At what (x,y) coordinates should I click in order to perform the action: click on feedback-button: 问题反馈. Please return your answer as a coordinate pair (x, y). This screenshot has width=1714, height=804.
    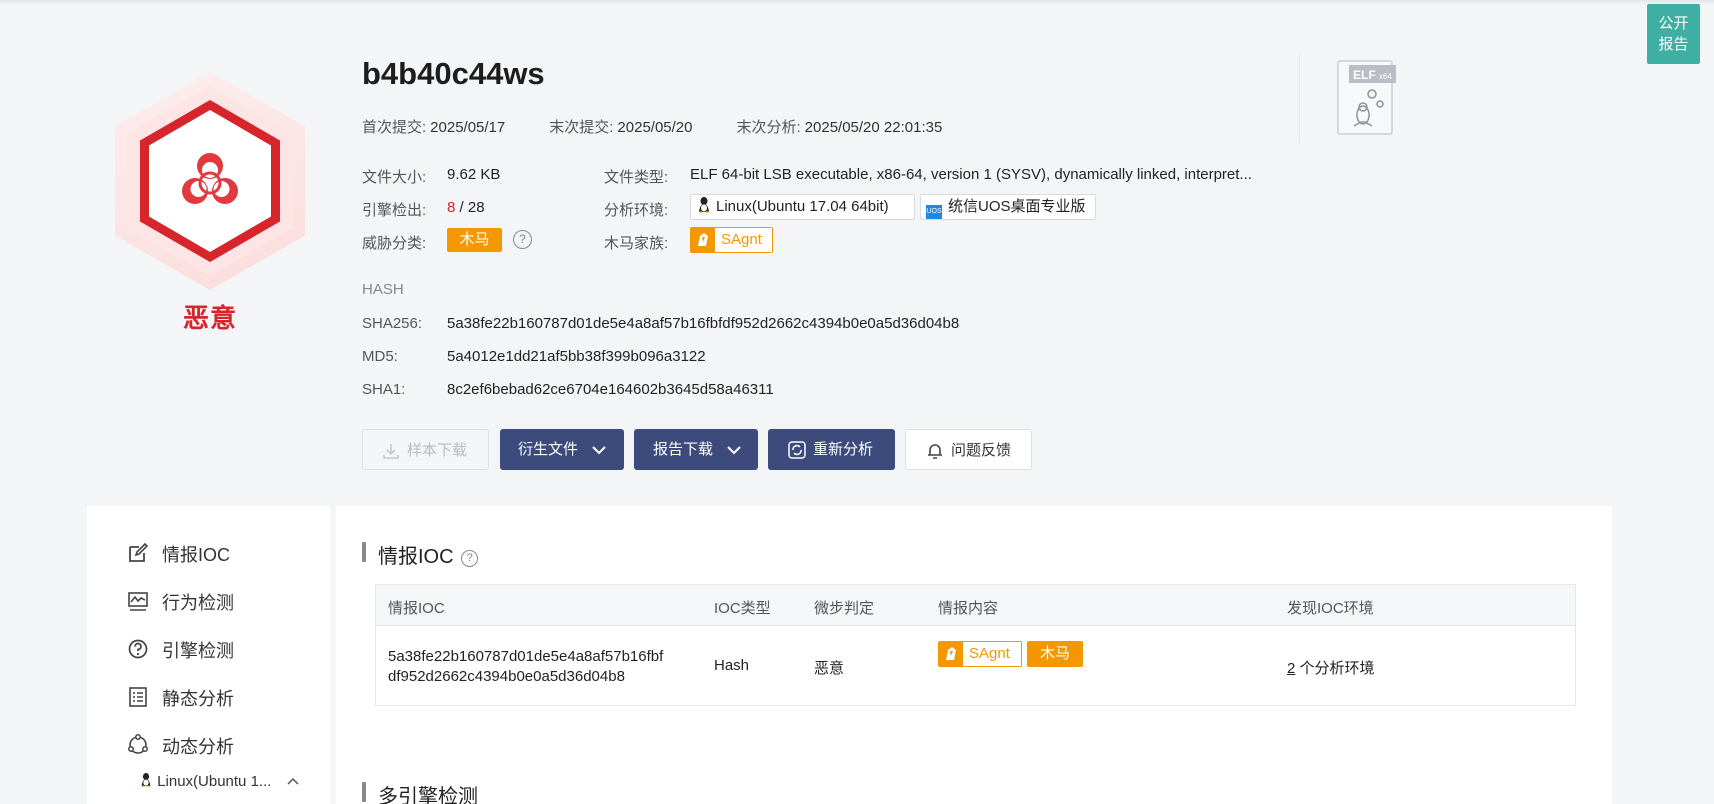
    Looking at the image, I should click on (968, 449).